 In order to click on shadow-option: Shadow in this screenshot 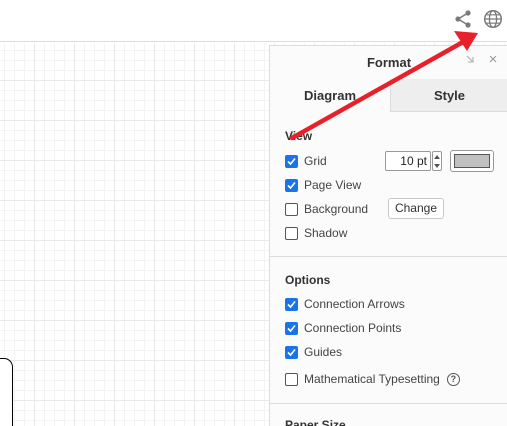, I will do `click(316, 233)`.